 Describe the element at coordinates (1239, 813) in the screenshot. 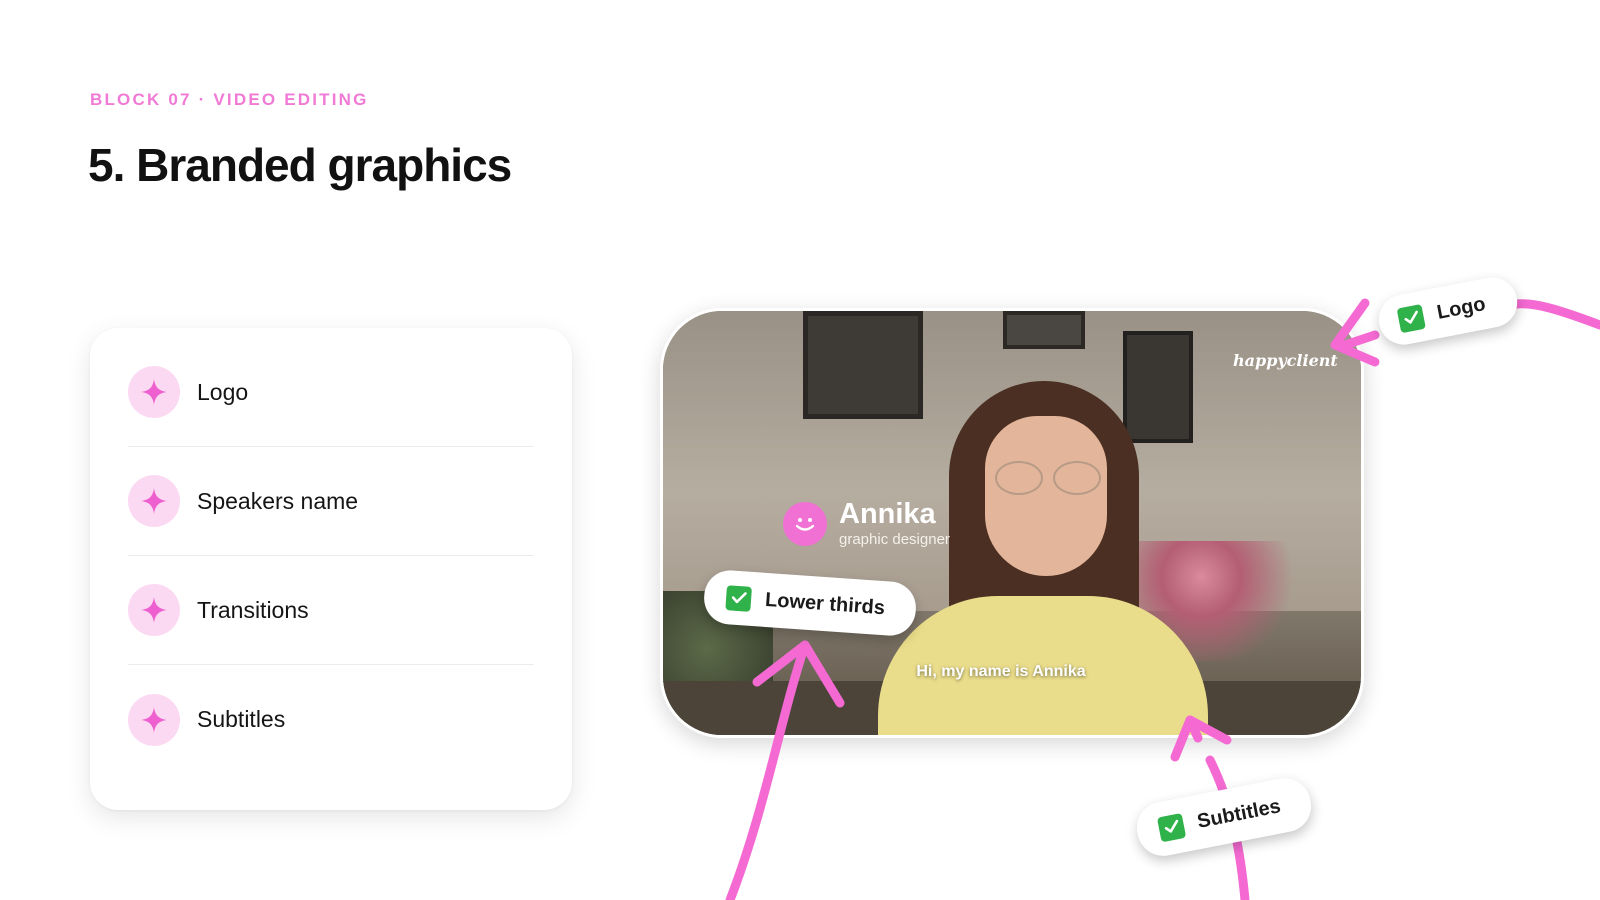

I see `subtitles-callout-label: Subtitles` at that location.